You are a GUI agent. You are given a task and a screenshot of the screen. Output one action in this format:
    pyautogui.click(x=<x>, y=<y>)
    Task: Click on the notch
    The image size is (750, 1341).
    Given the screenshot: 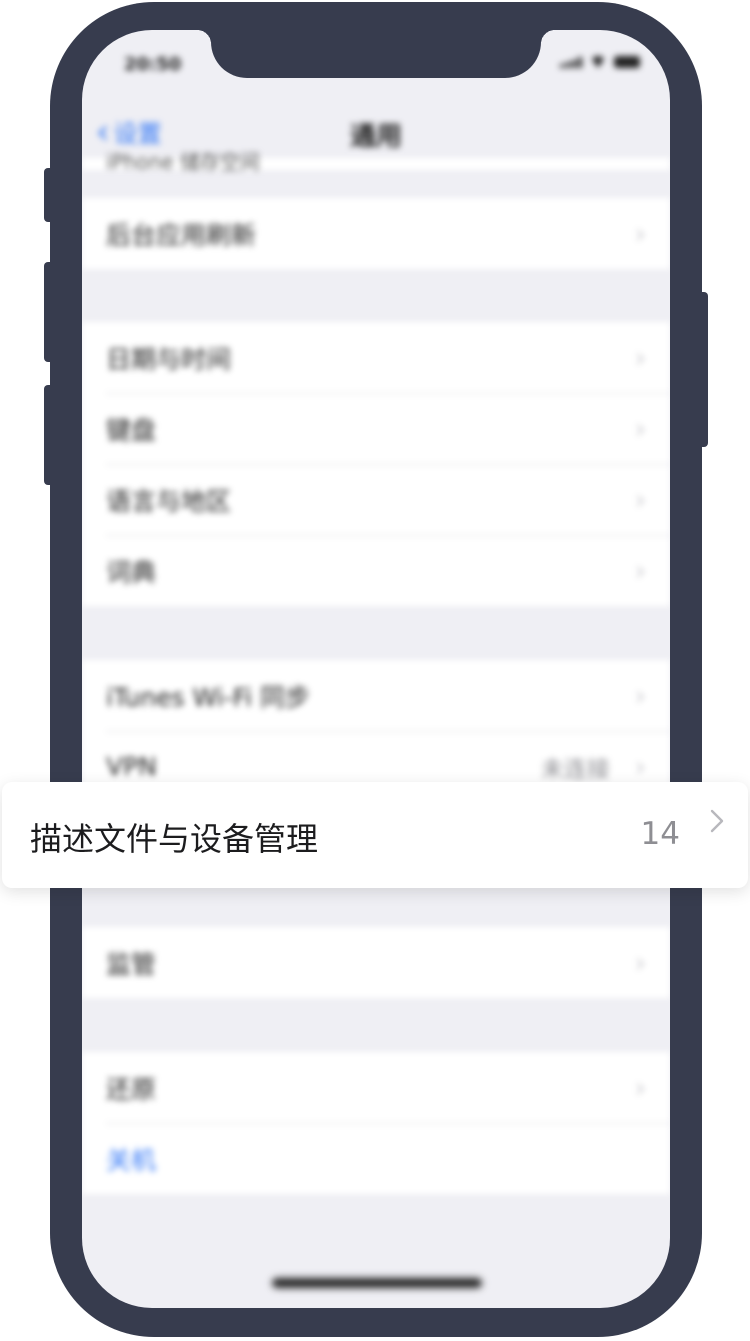 What is the action you would take?
    pyautogui.click(x=376, y=54)
    